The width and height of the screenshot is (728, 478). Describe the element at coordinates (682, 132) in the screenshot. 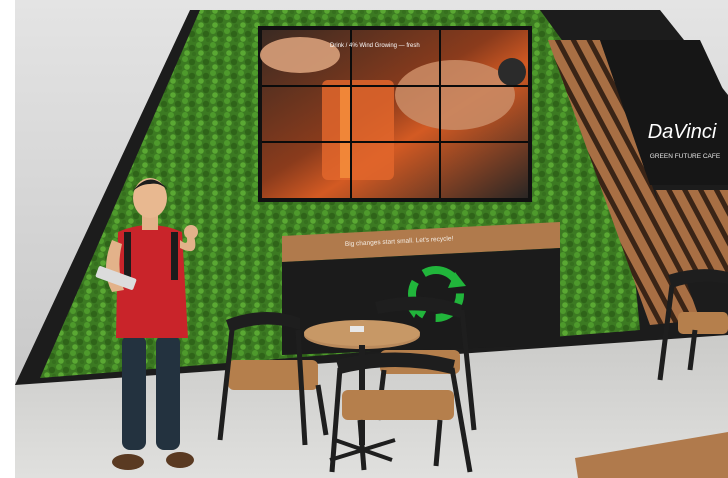

I see `brand-logo: DaVinci` at that location.